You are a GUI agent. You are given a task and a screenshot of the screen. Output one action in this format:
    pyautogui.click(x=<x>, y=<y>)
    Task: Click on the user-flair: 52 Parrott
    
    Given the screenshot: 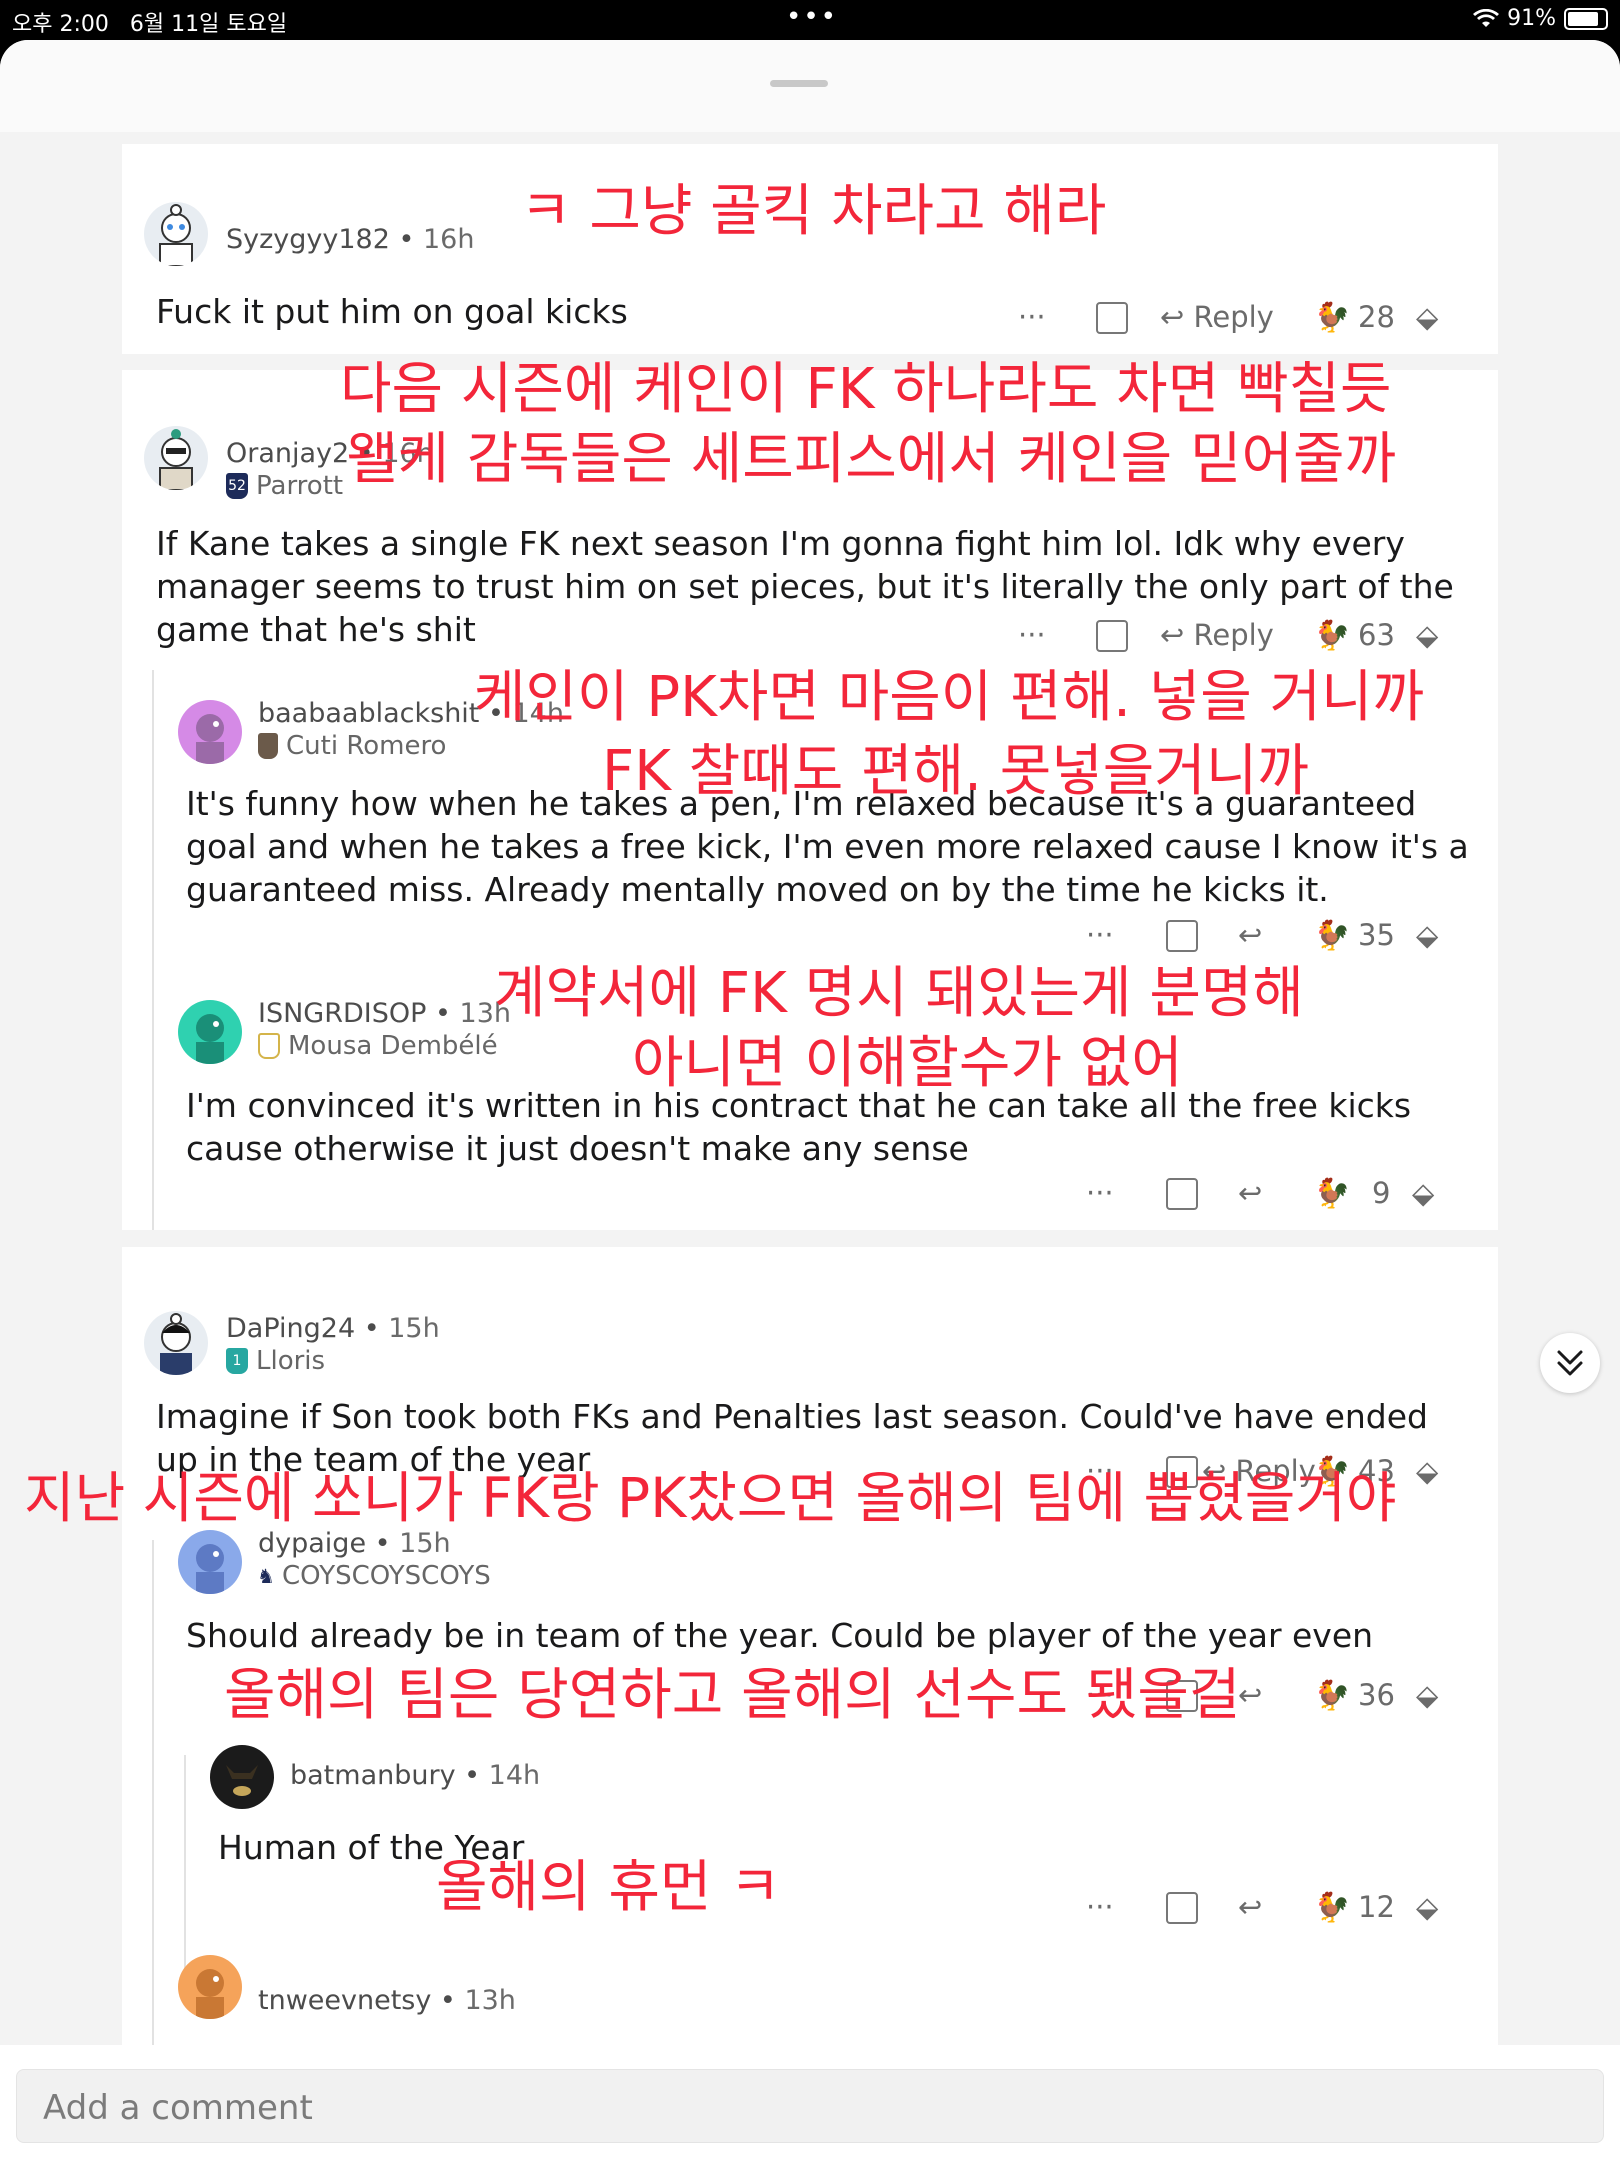 What is the action you would take?
    pyautogui.click(x=284, y=486)
    